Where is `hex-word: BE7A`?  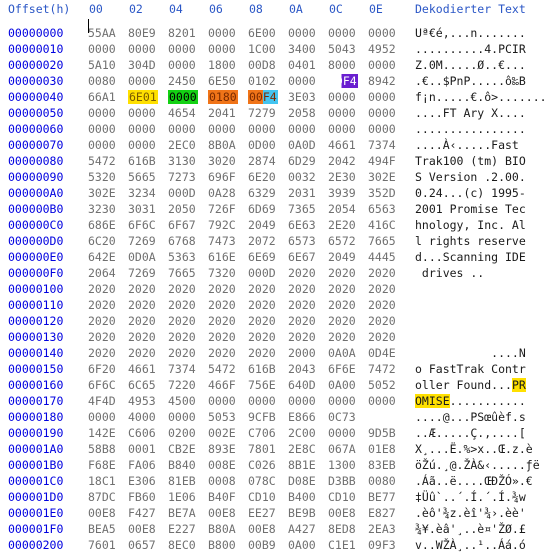 hex-word: BE7A is located at coordinates (182, 513).